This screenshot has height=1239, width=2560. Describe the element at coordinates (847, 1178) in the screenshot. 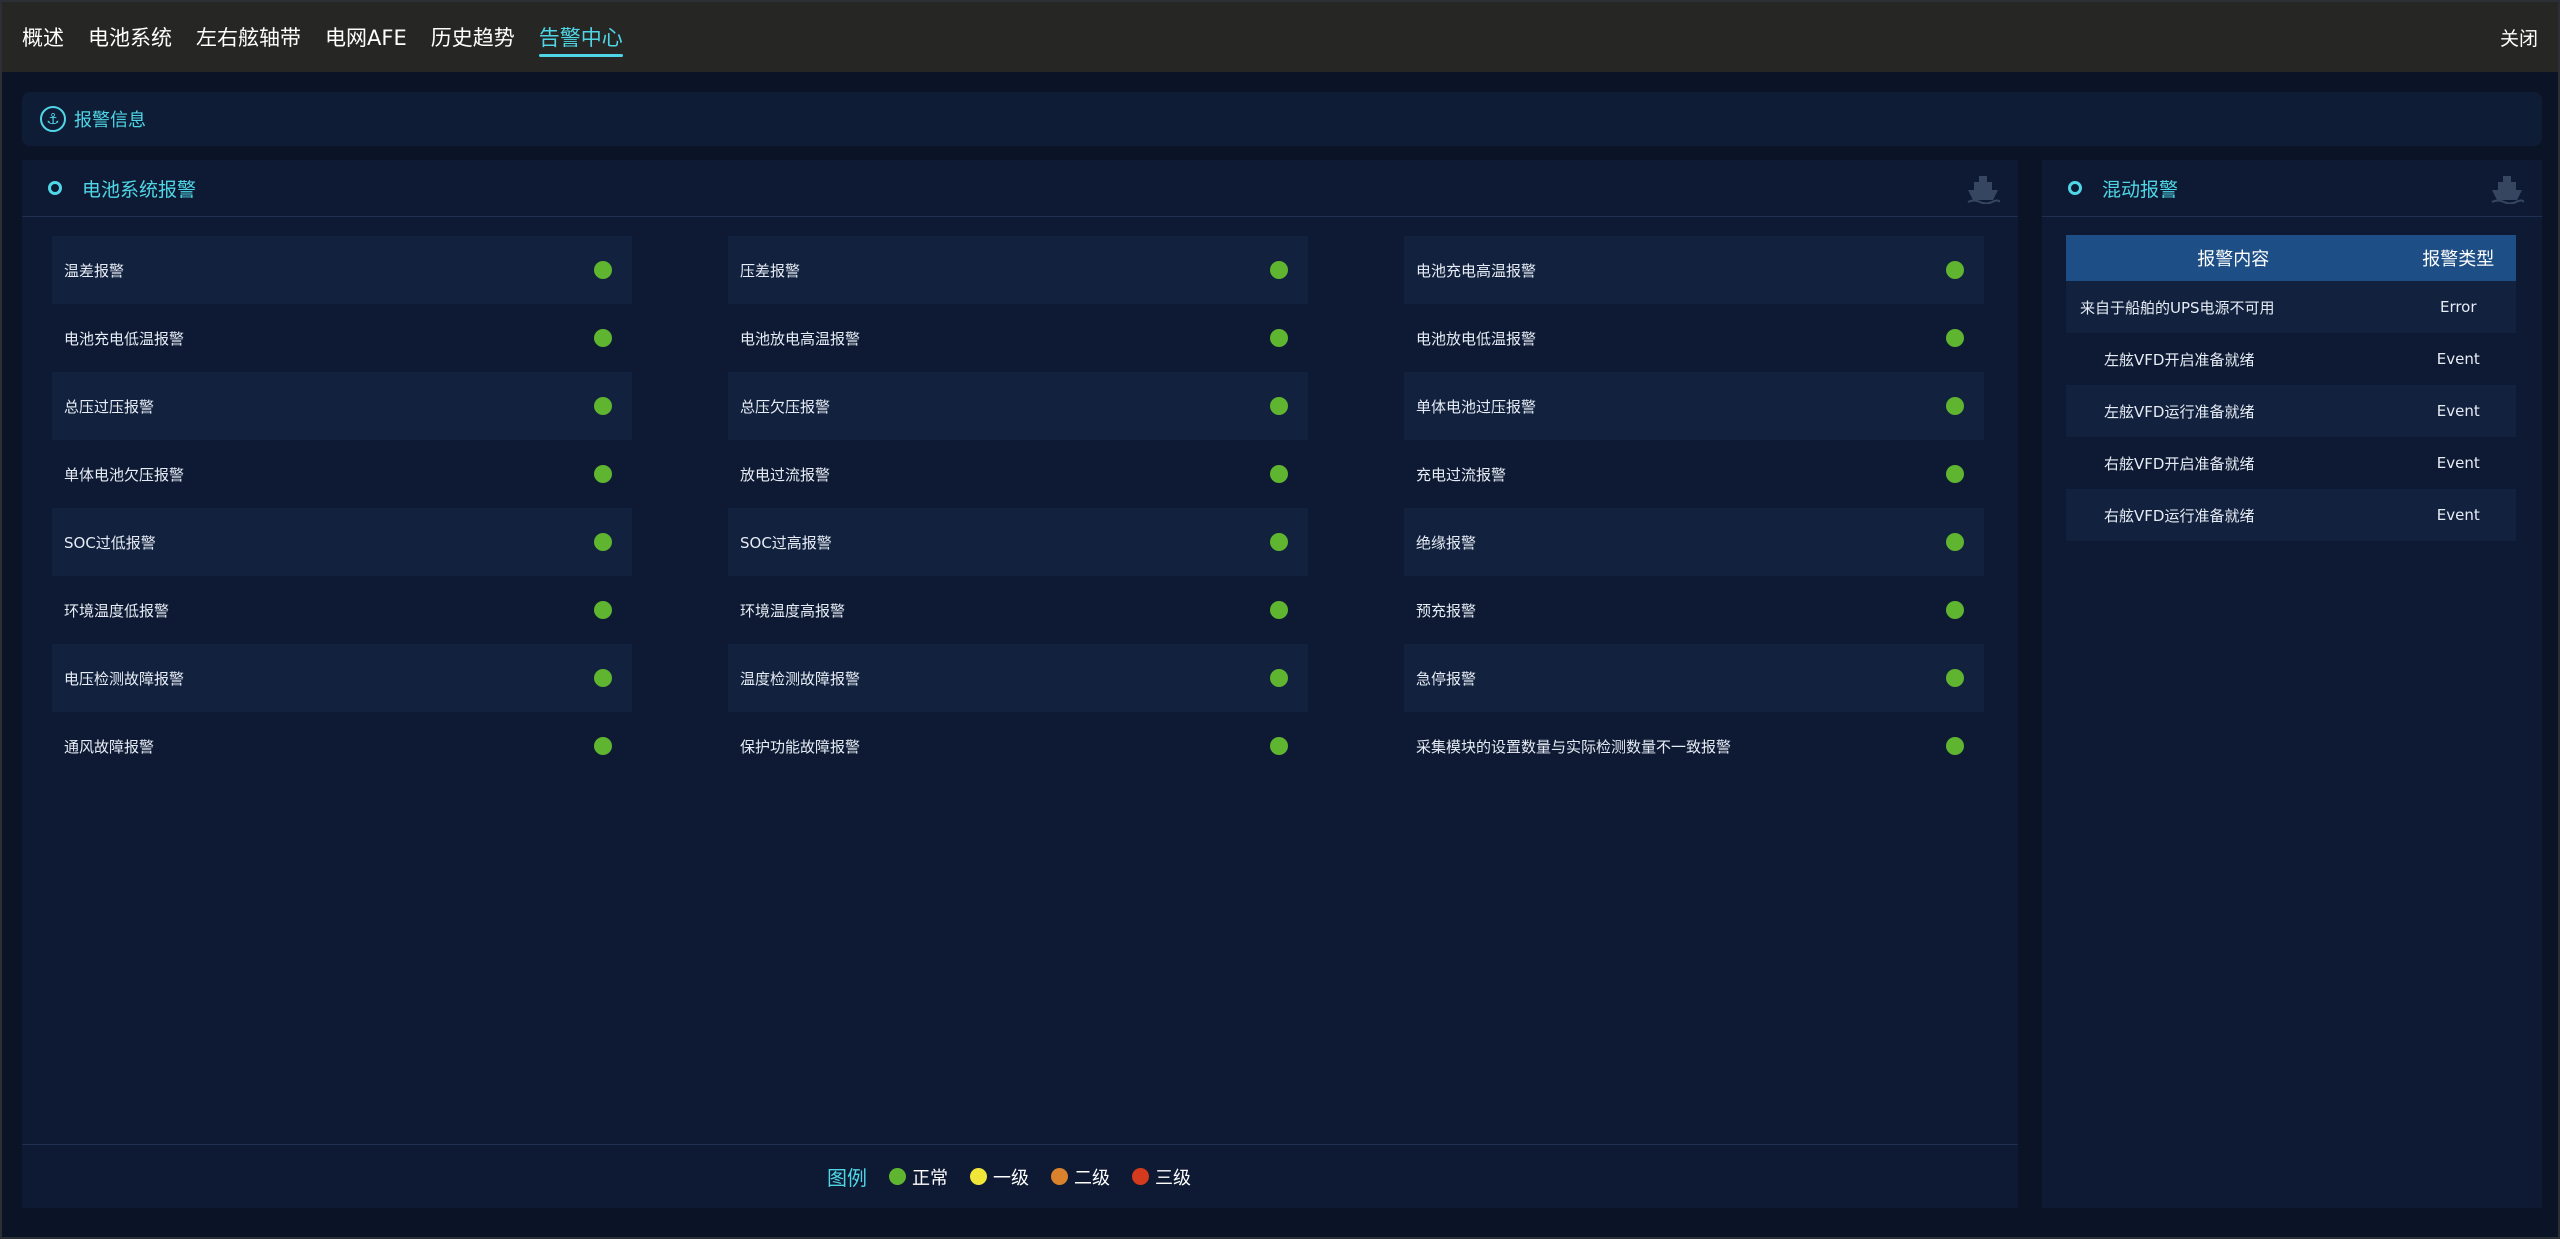

I see `legend-title: 图例` at that location.